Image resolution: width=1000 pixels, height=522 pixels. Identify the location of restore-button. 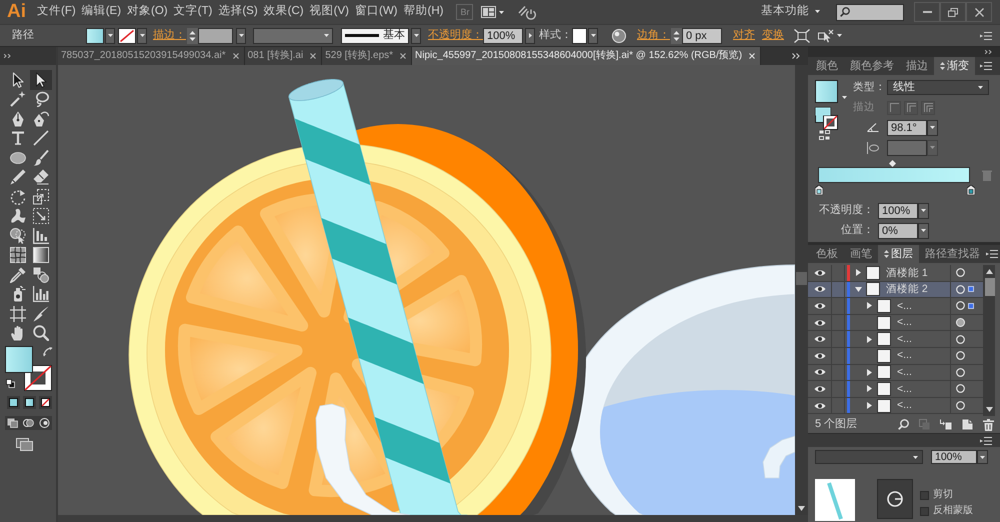
(953, 12).